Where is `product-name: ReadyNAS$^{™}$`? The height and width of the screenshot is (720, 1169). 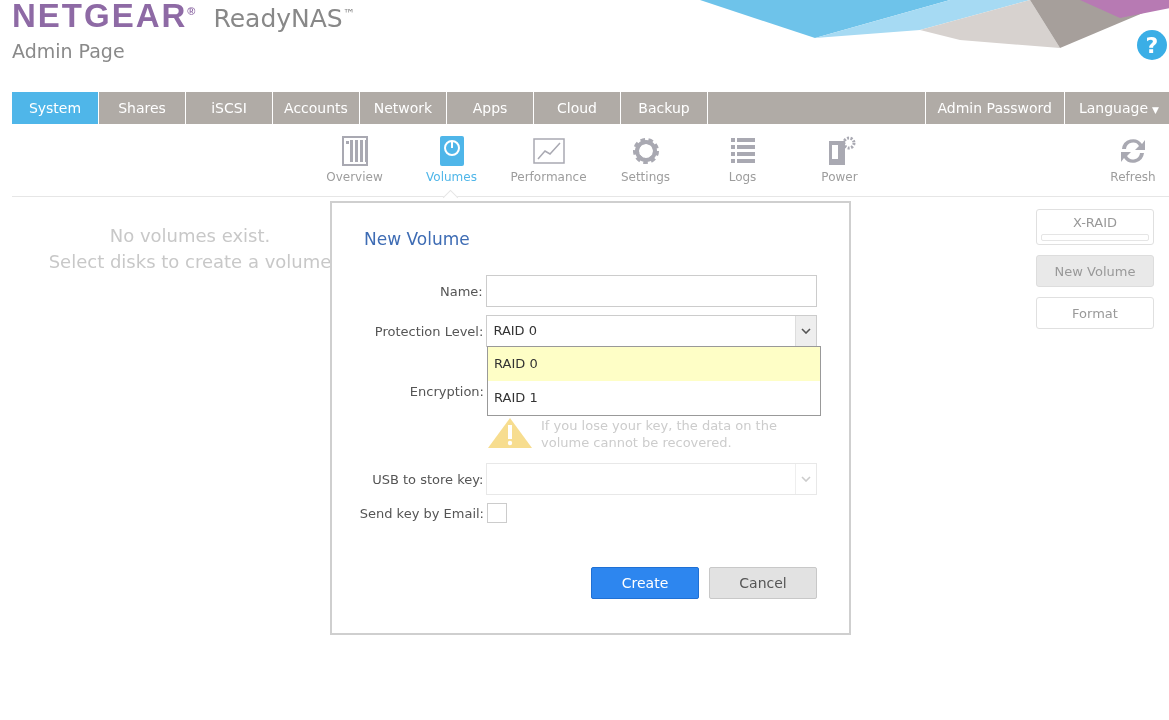
product-name: ReadyNAS$^{™}$ is located at coordinates (284, 18).